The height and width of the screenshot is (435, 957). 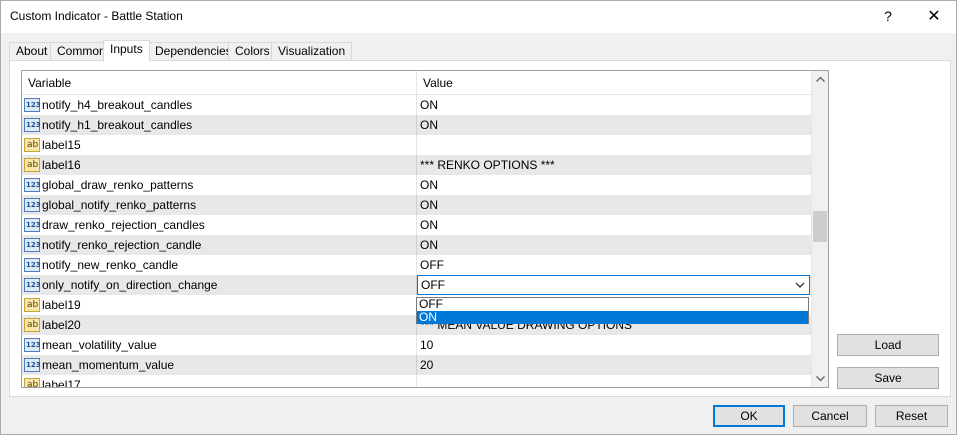 What do you see at coordinates (61, 383) in the screenshot?
I see `variable-name: label17` at bounding box center [61, 383].